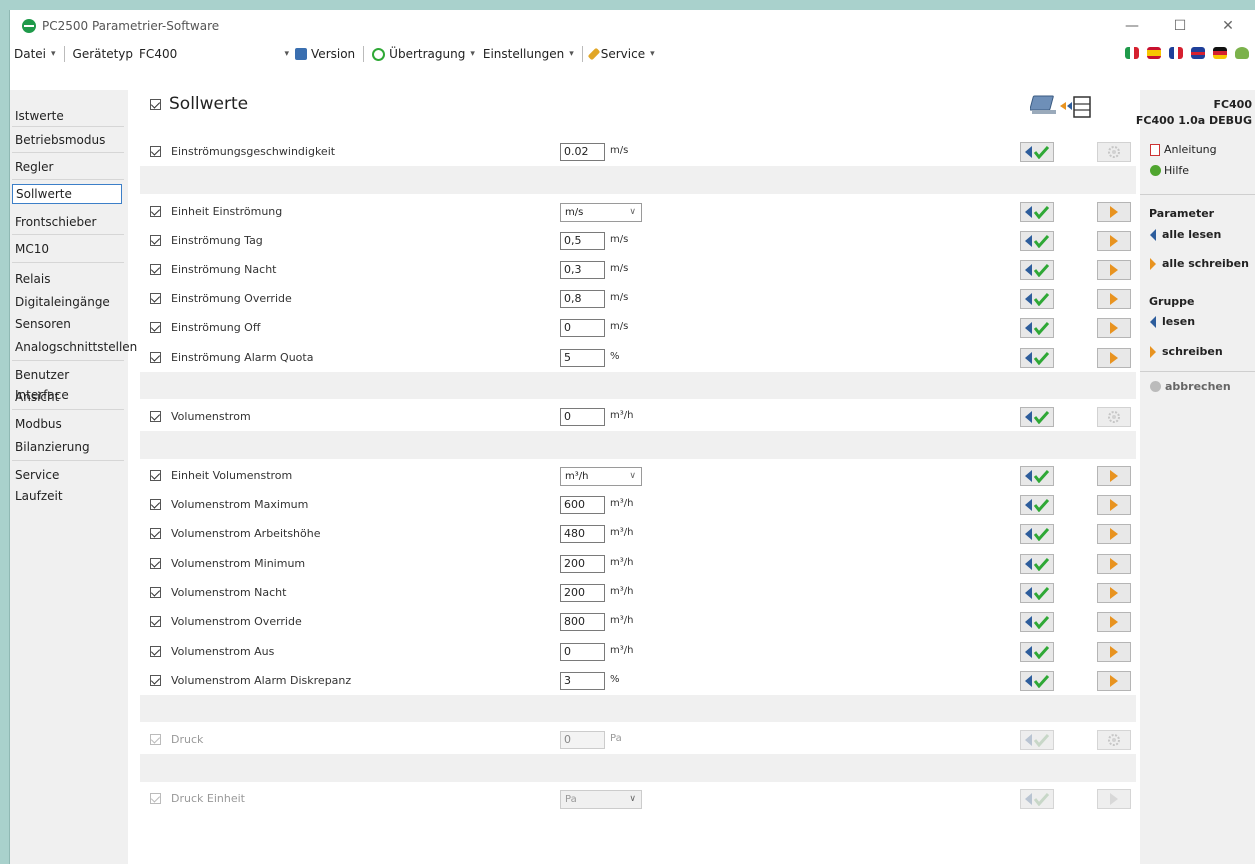 This screenshot has width=1255, height=864. Describe the element at coordinates (1169, 170) in the screenshot. I see `hilfe-link: Hilfe` at that location.